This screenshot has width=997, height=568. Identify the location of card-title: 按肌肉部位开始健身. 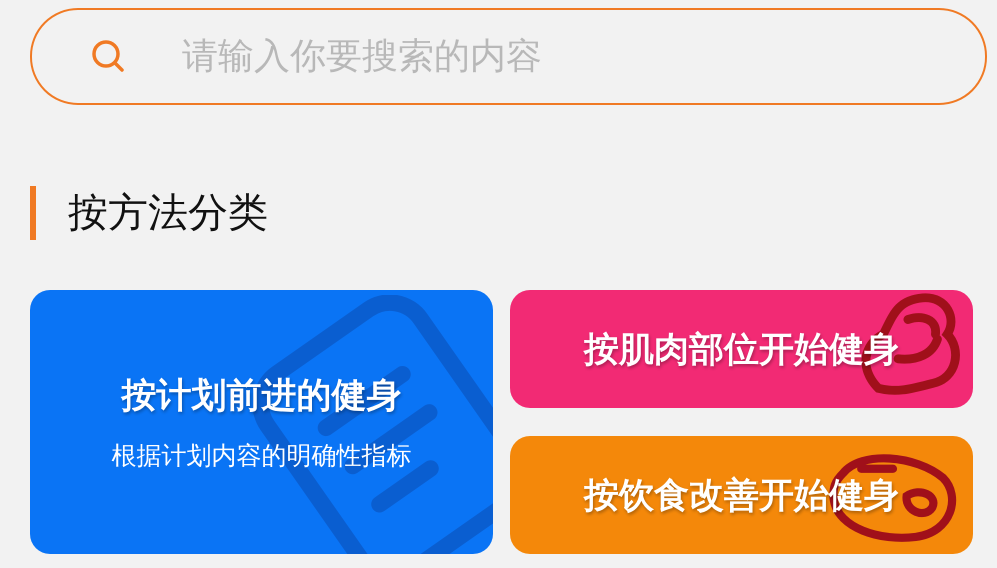
(741, 350).